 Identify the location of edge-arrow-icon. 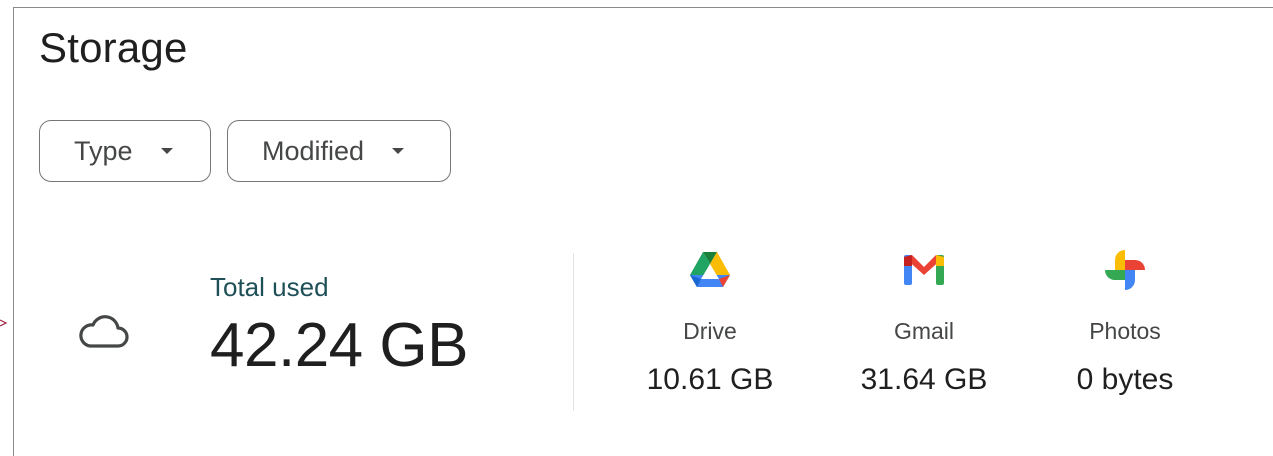
(4, 323).